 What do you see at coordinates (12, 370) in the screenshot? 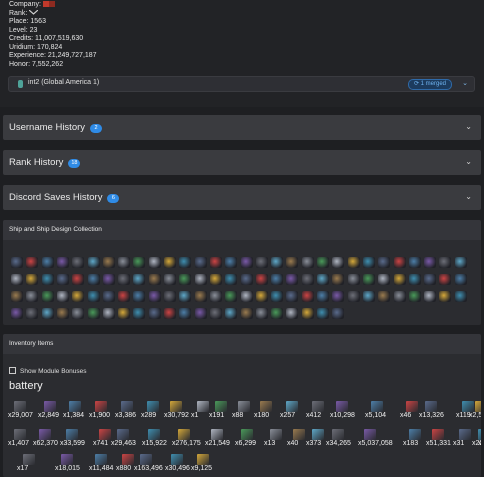
I see `checkbox` at bounding box center [12, 370].